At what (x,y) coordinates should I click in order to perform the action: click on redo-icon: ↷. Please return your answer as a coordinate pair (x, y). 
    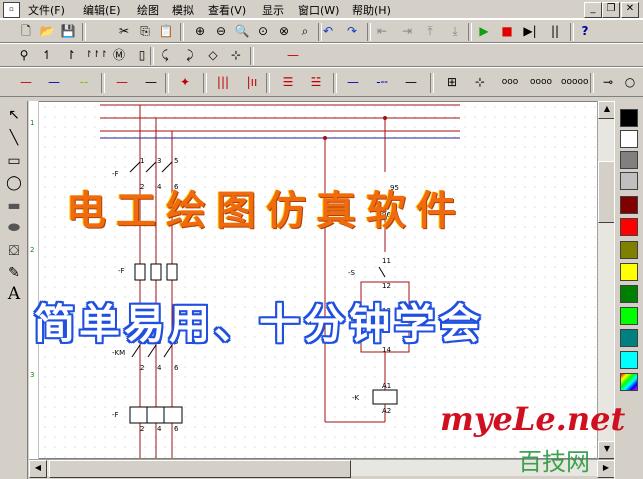
    Looking at the image, I should click on (352, 31).